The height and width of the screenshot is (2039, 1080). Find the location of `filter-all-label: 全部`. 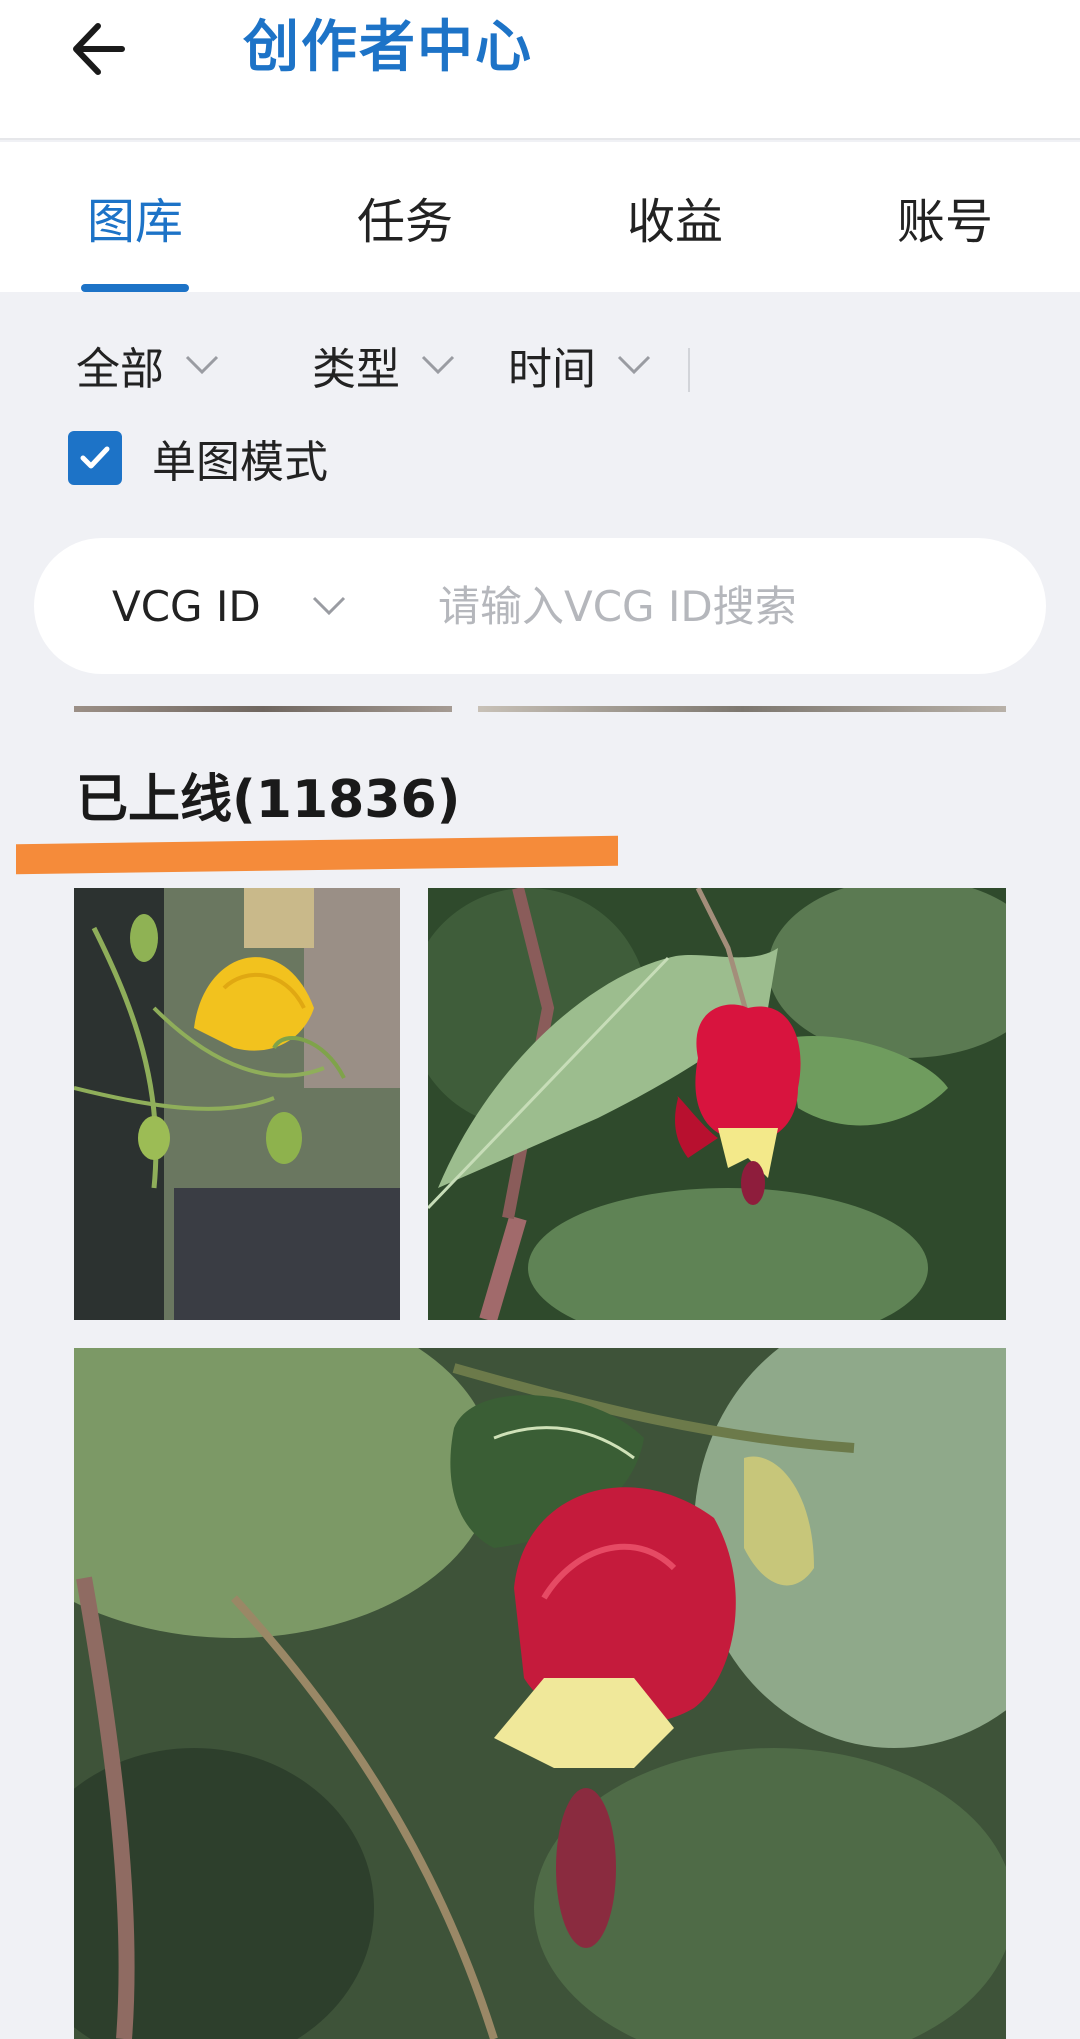

filter-all-label: 全部 is located at coordinates (120, 369).